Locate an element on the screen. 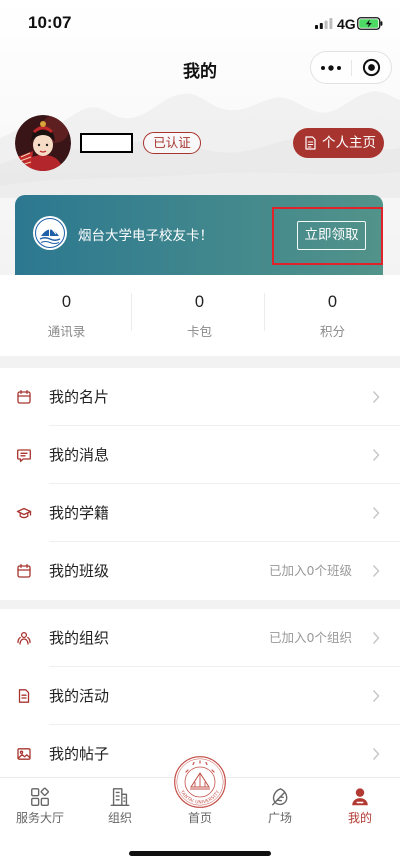 The width and height of the screenshot is (400, 865). redacted-username is located at coordinates (106, 143).